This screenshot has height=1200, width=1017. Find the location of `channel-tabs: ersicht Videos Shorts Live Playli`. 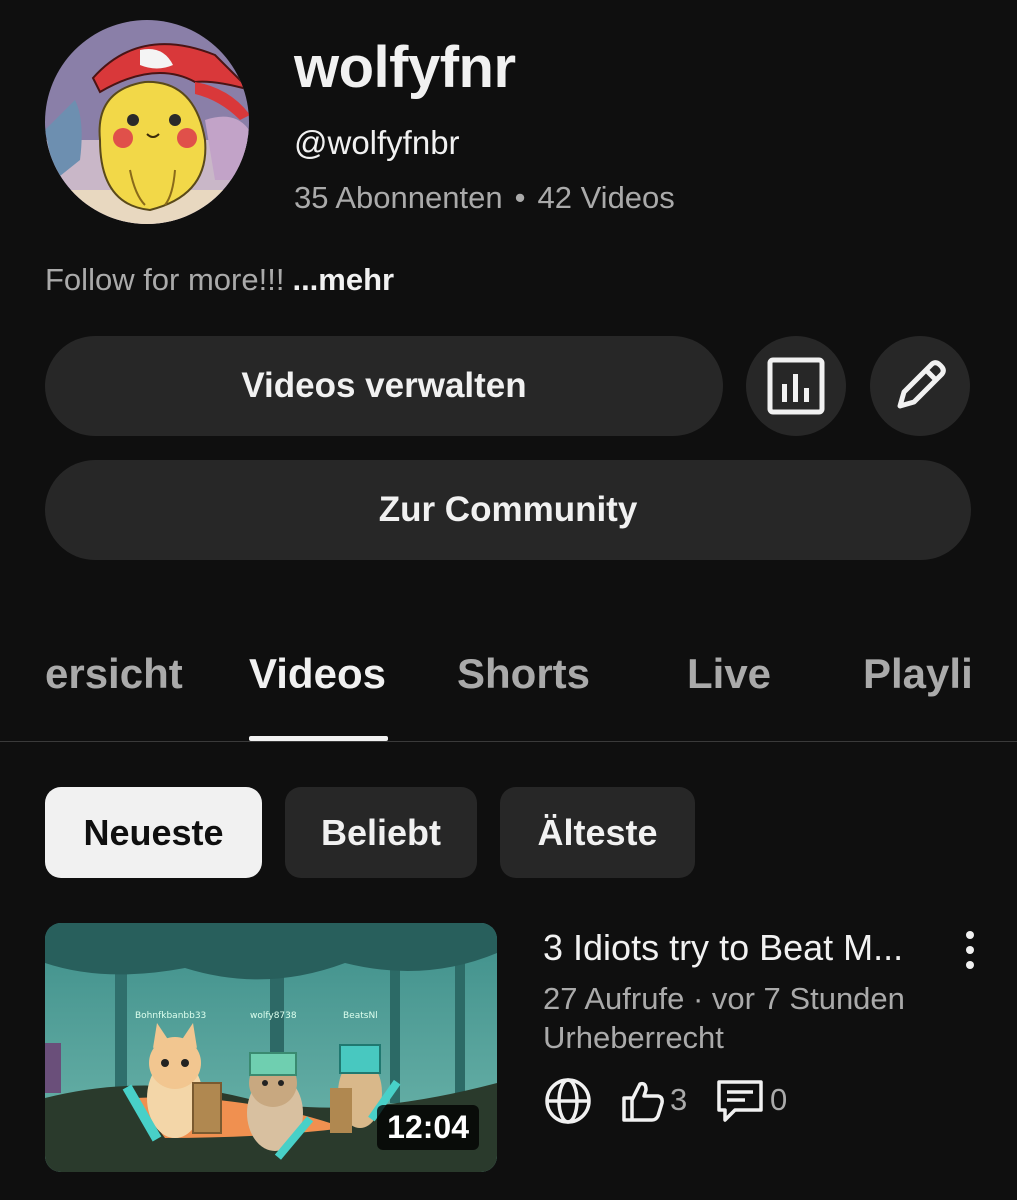

channel-tabs: ersicht Videos Shorts Live Playli is located at coordinates (508, 691).